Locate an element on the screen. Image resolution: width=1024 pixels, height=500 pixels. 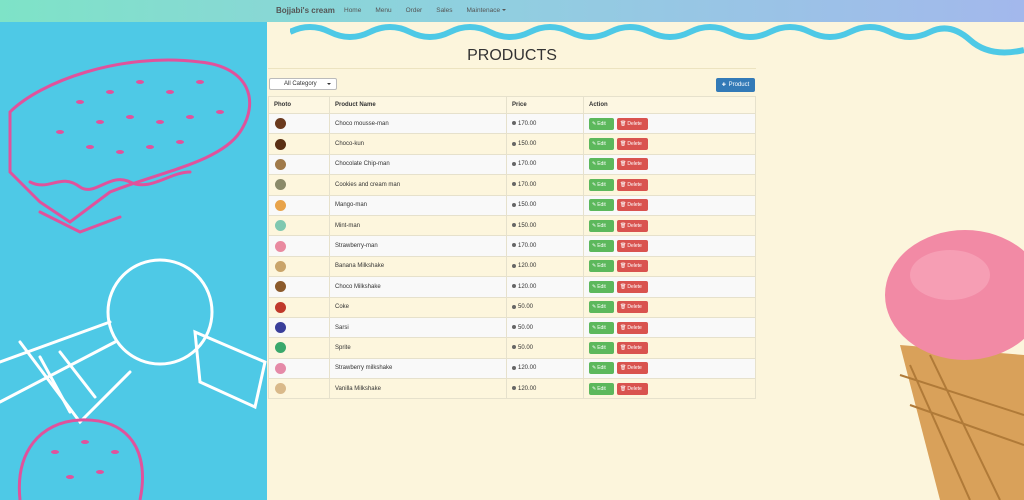
nav-menu: Menu is located at coordinates (383, 10).